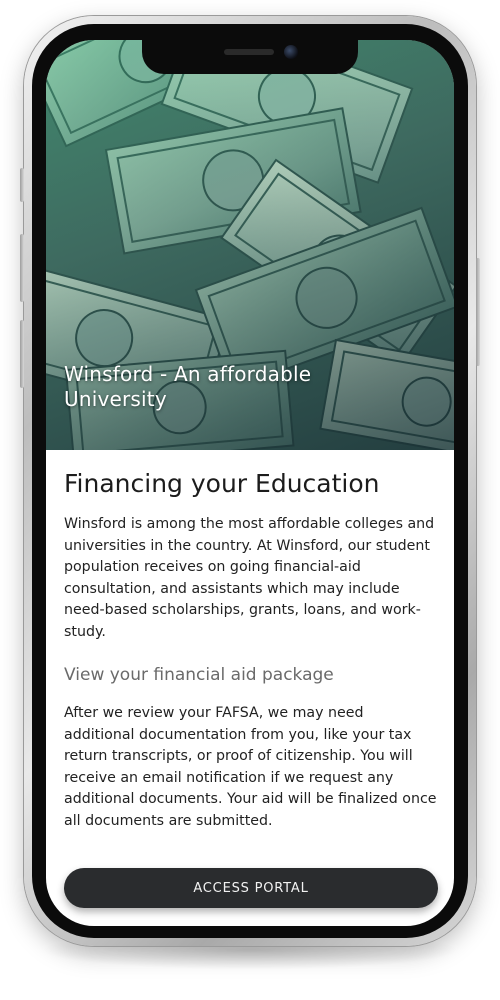 This screenshot has width=500, height=1000. I want to click on silent-switch, so click(22, 185).